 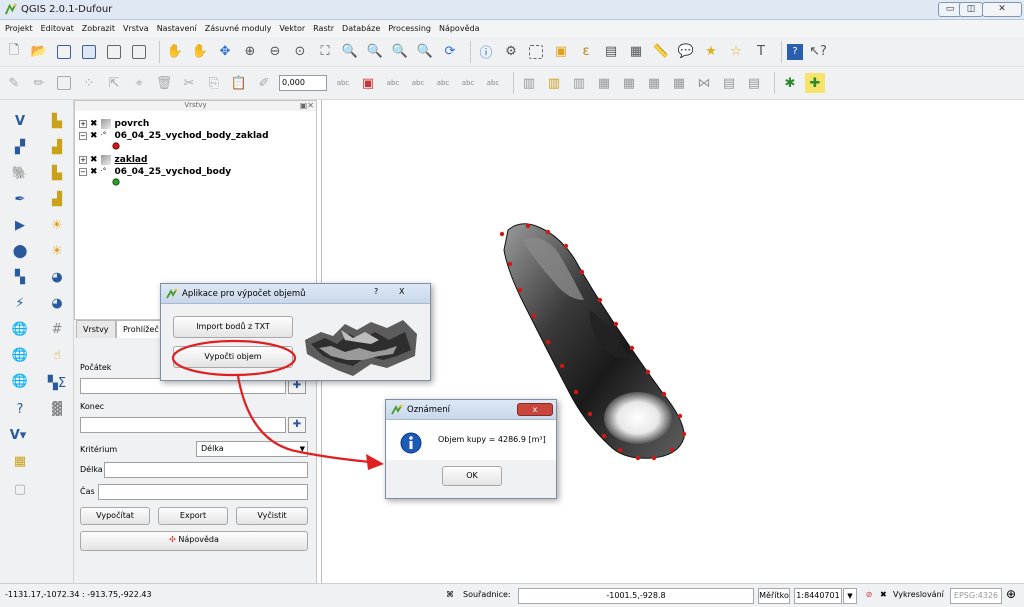 What do you see at coordinates (736, 52) in the screenshot?
I see `show-bookmarks-icon: ☆` at bounding box center [736, 52].